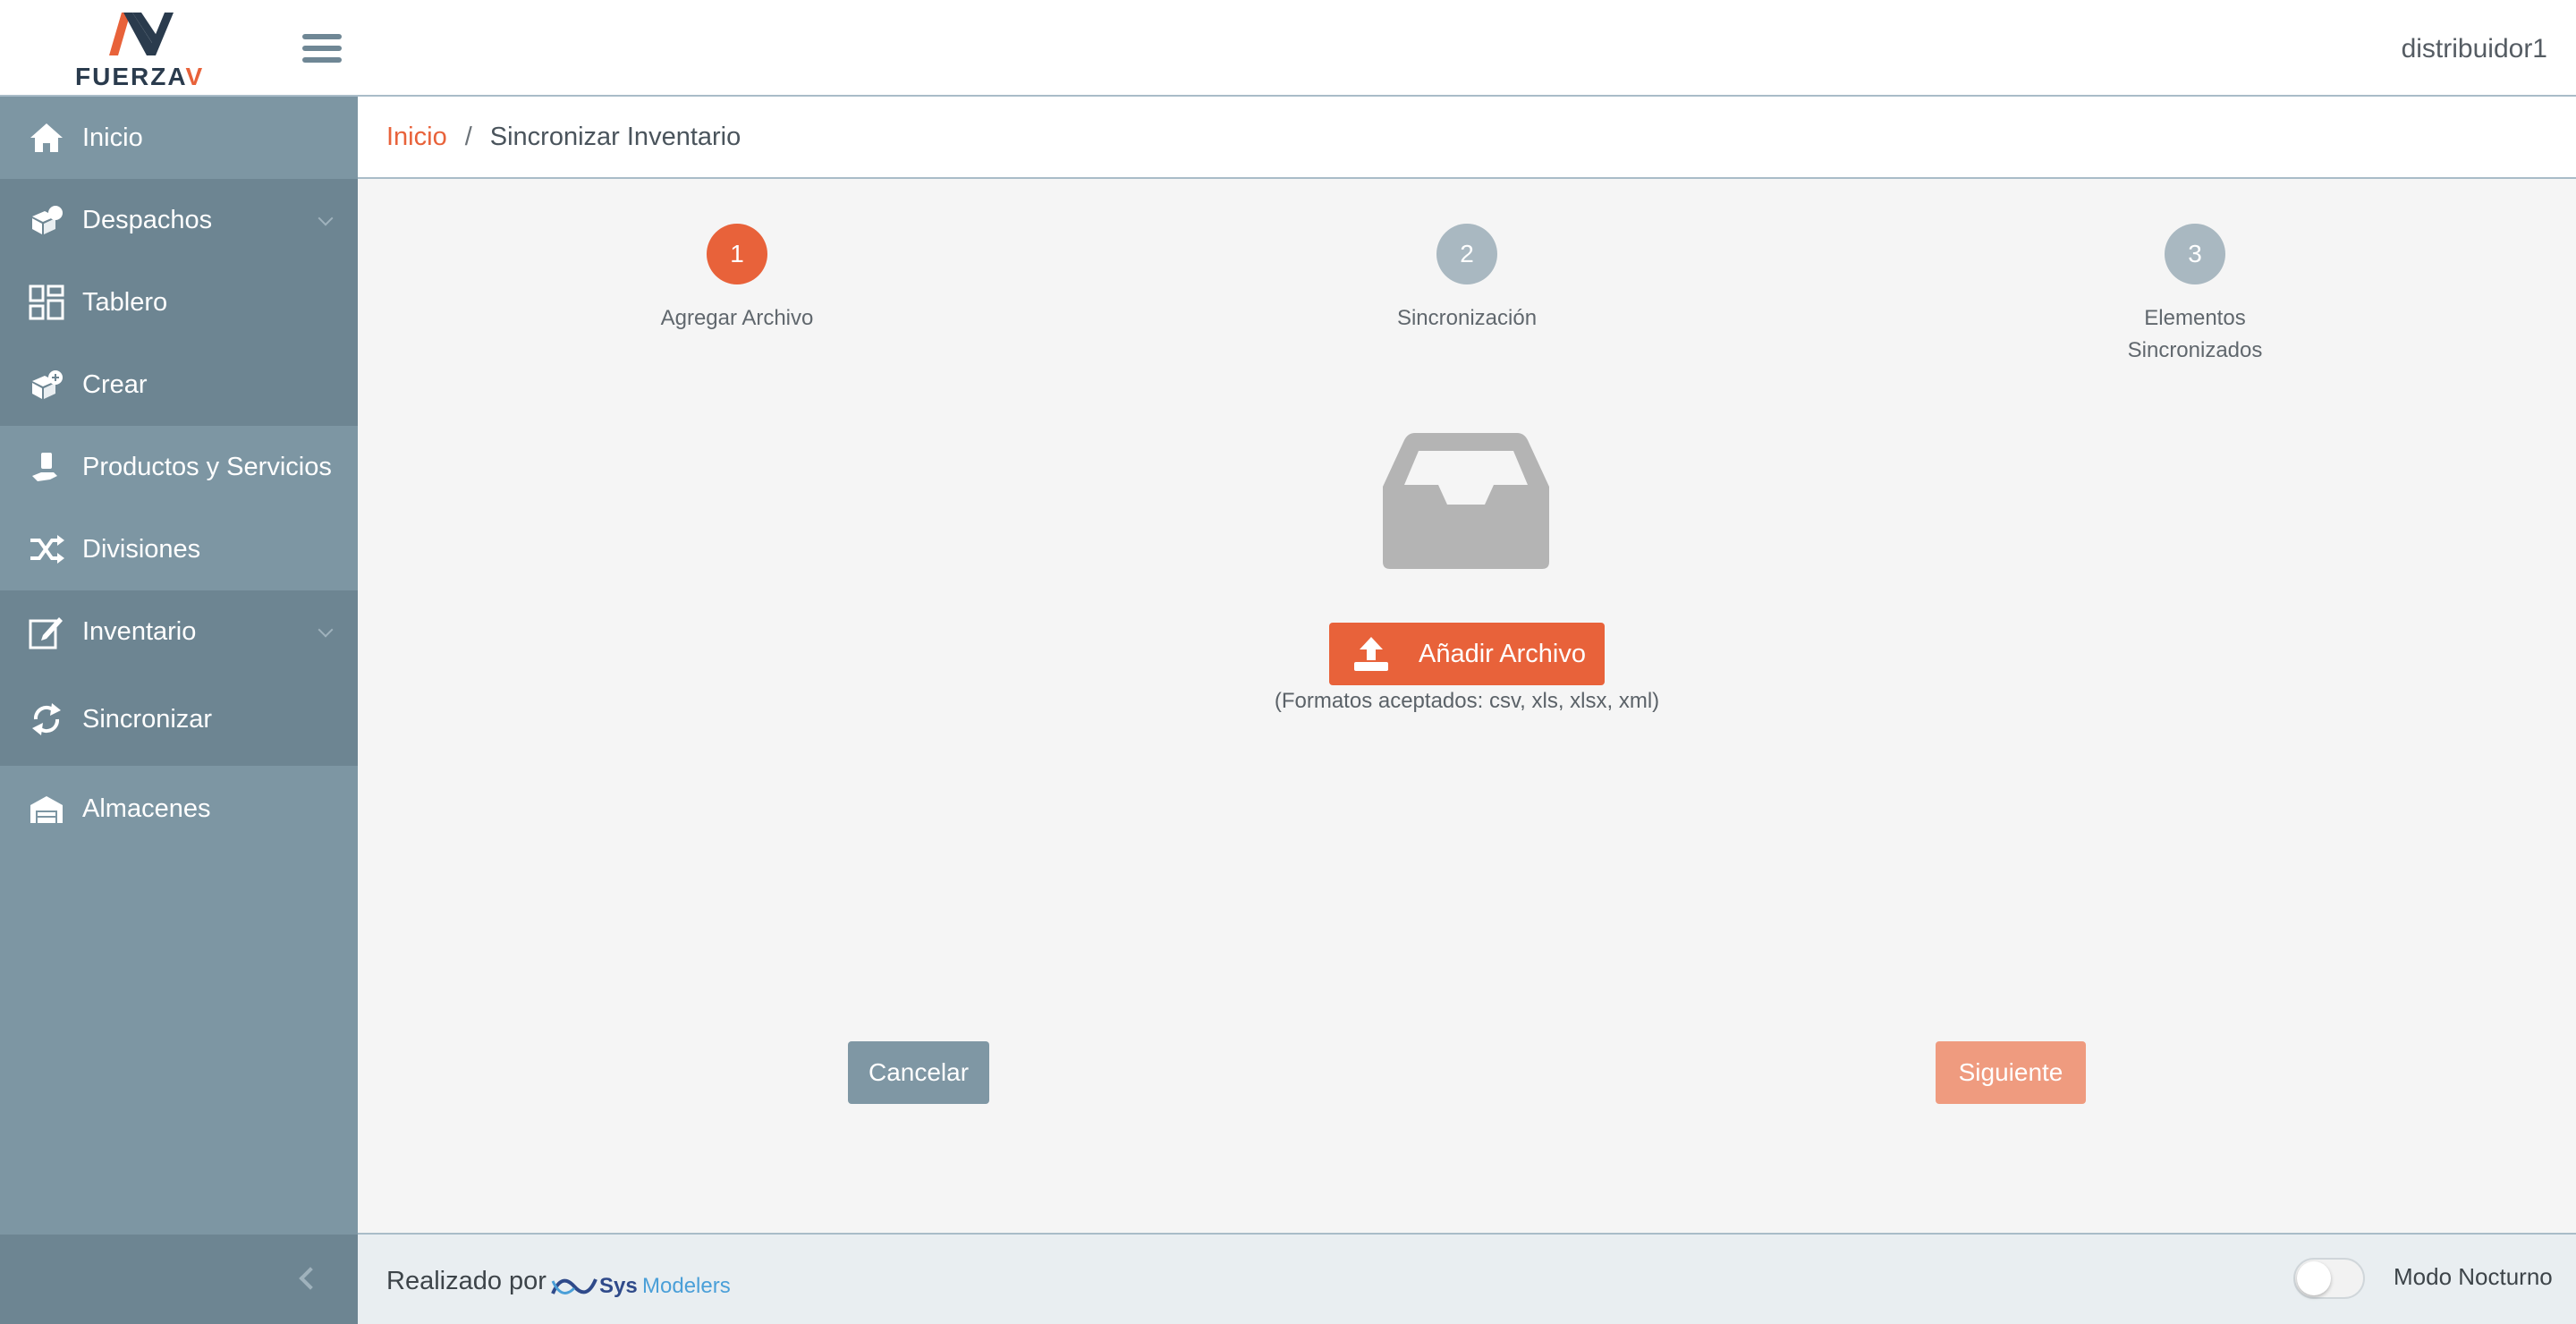 Image resolution: width=2576 pixels, height=1324 pixels. What do you see at coordinates (918, 1072) in the screenshot?
I see `cancel-button: Cancelar` at bounding box center [918, 1072].